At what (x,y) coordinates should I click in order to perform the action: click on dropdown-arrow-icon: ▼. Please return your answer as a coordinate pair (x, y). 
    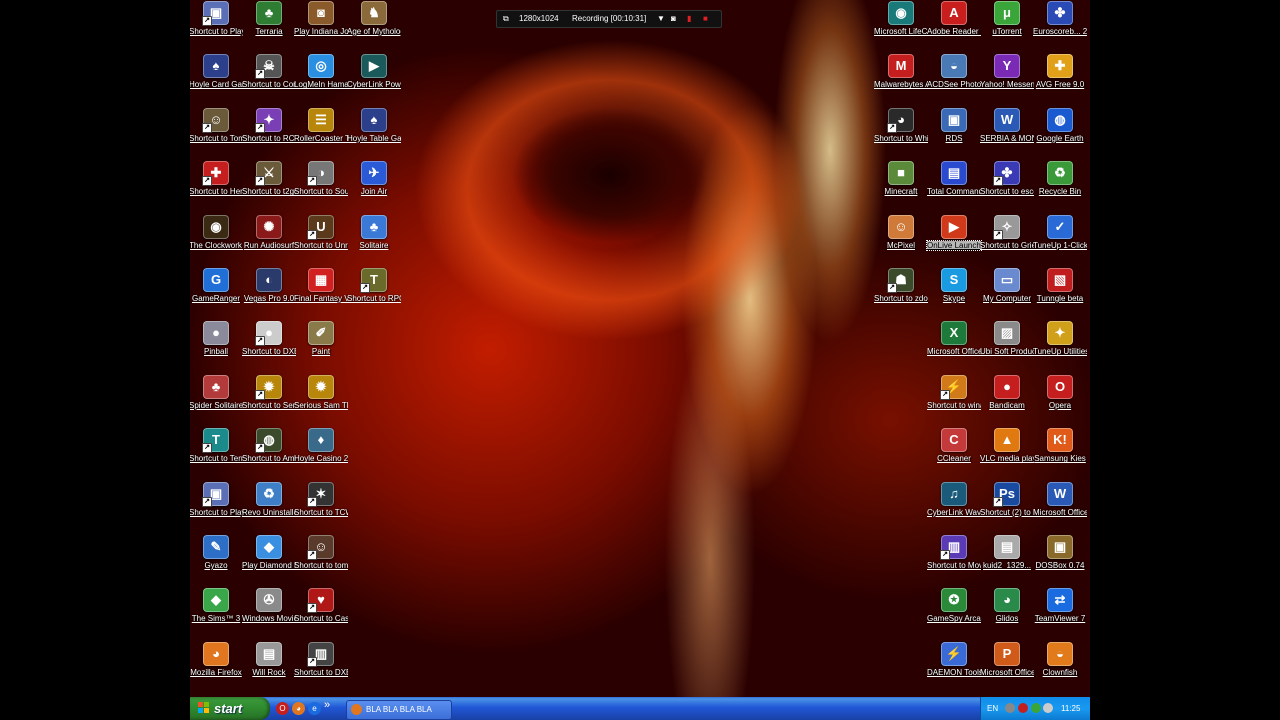
    Looking at the image, I should click on (661, 19).